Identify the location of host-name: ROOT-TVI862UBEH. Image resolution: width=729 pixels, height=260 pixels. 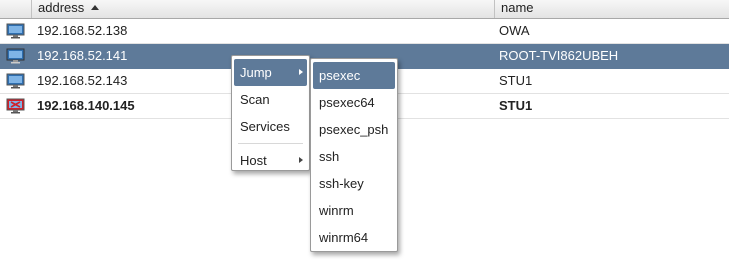
(559, 55).